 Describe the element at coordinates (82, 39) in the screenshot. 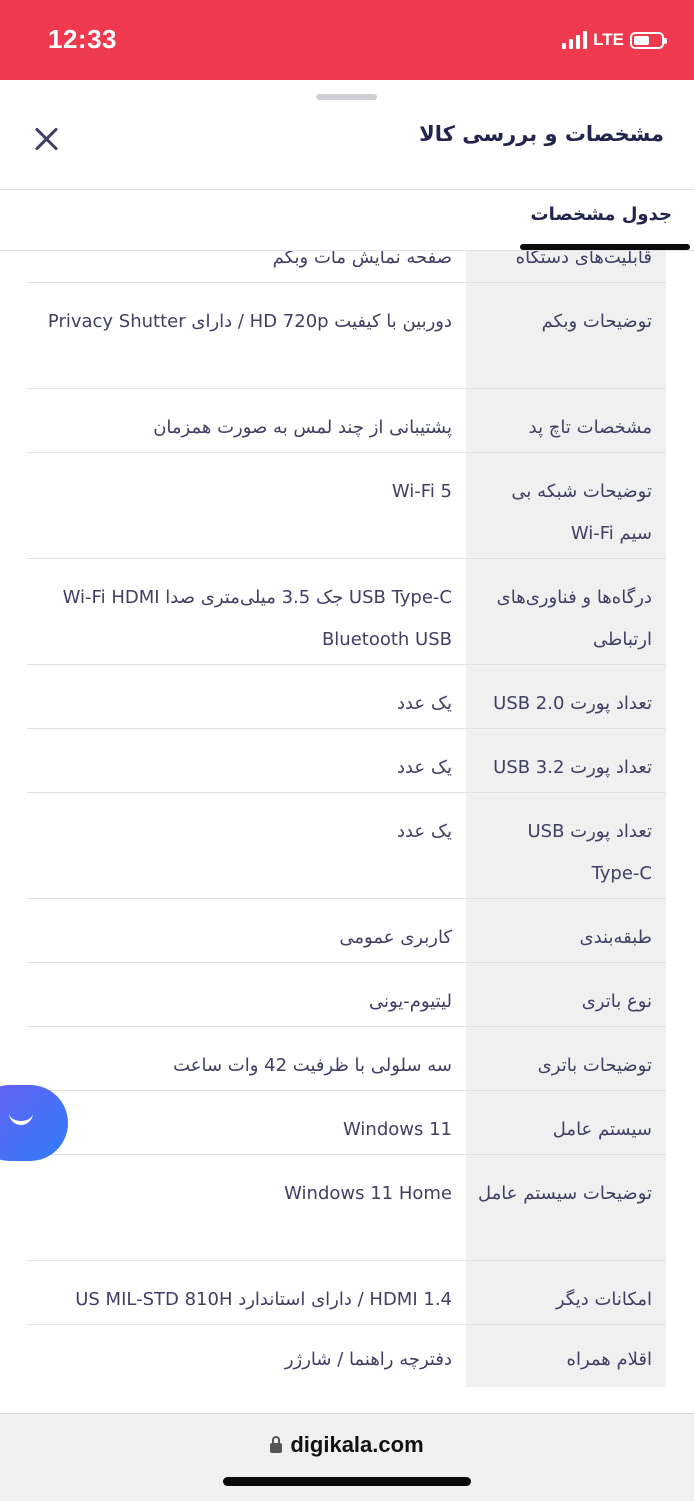

I see `status-time: 12:33` at that location.